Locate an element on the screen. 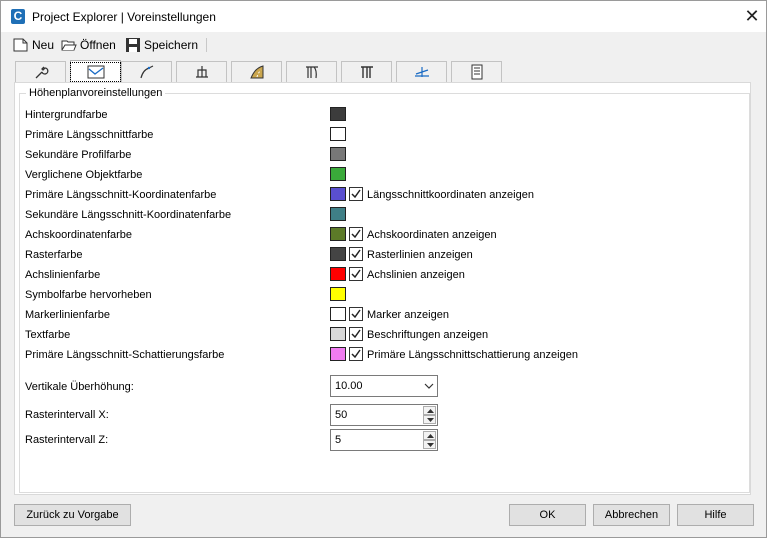 Image resolution: width=767 pixels, height=538 pixels. help-button: Hilfe is located at coordinates (715, 515).